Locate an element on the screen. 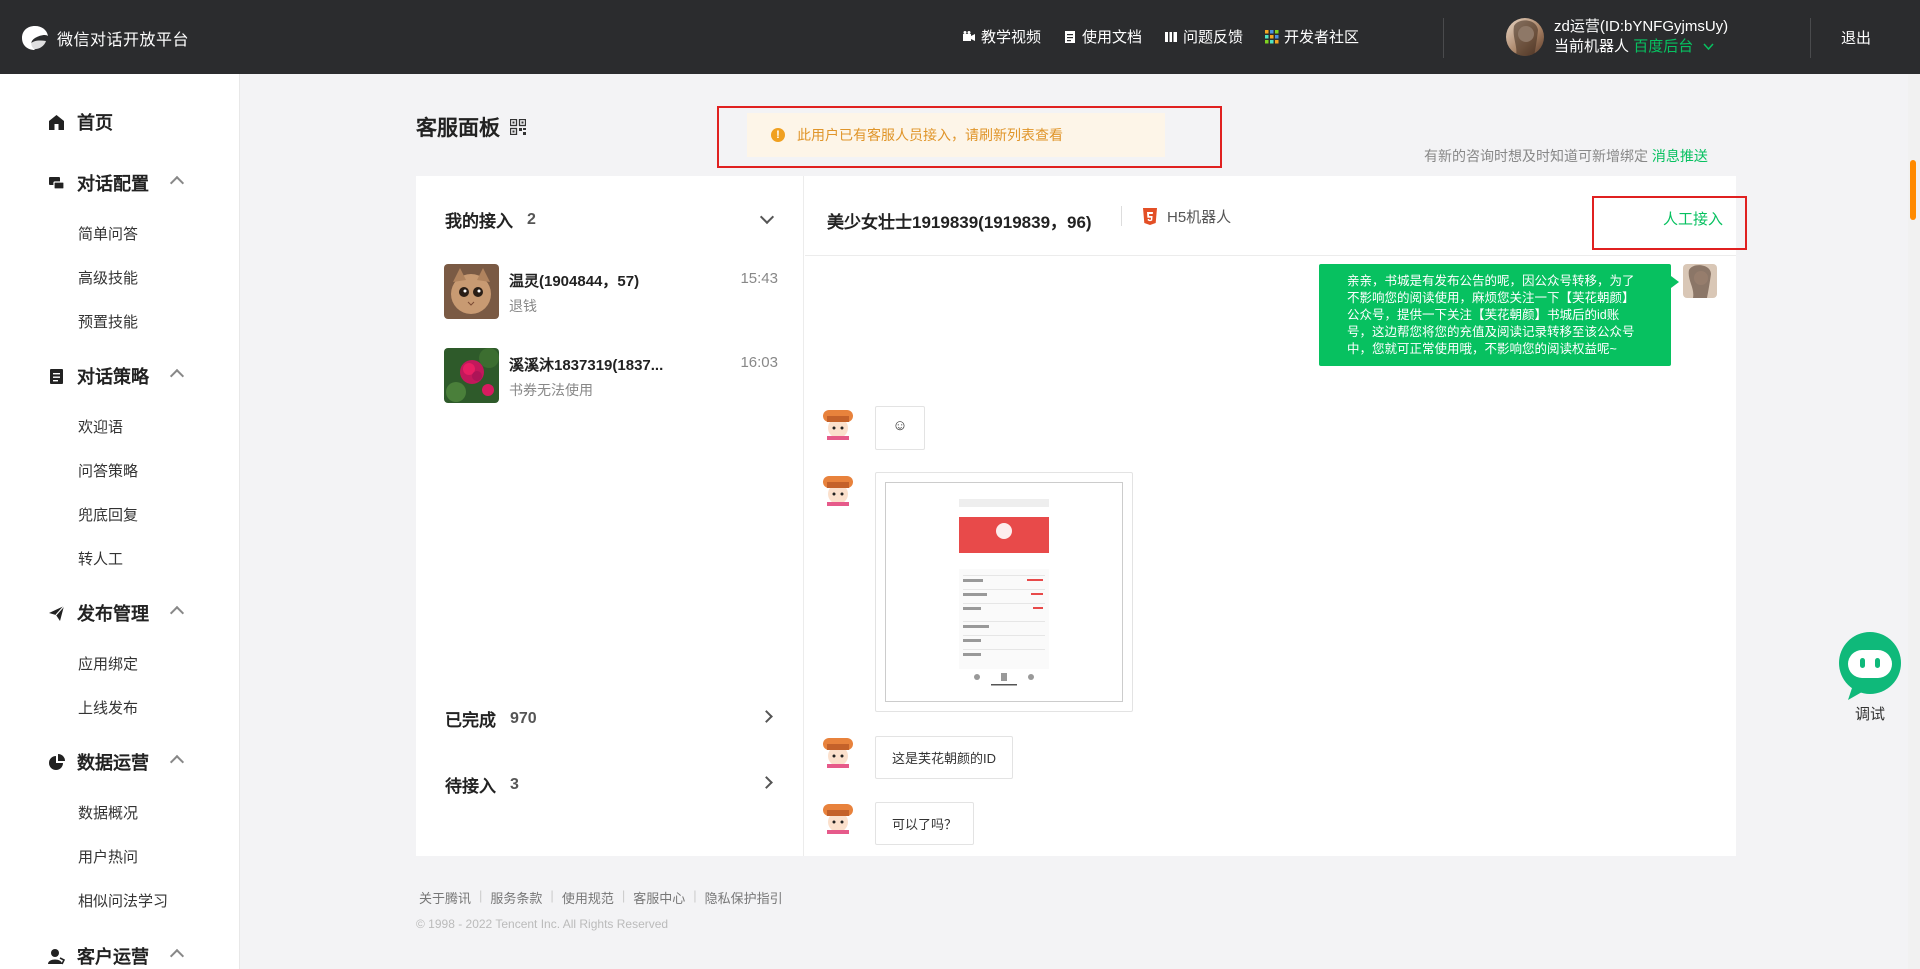  message-push-link: 消息推送 is located at coordinates (1680, 156).